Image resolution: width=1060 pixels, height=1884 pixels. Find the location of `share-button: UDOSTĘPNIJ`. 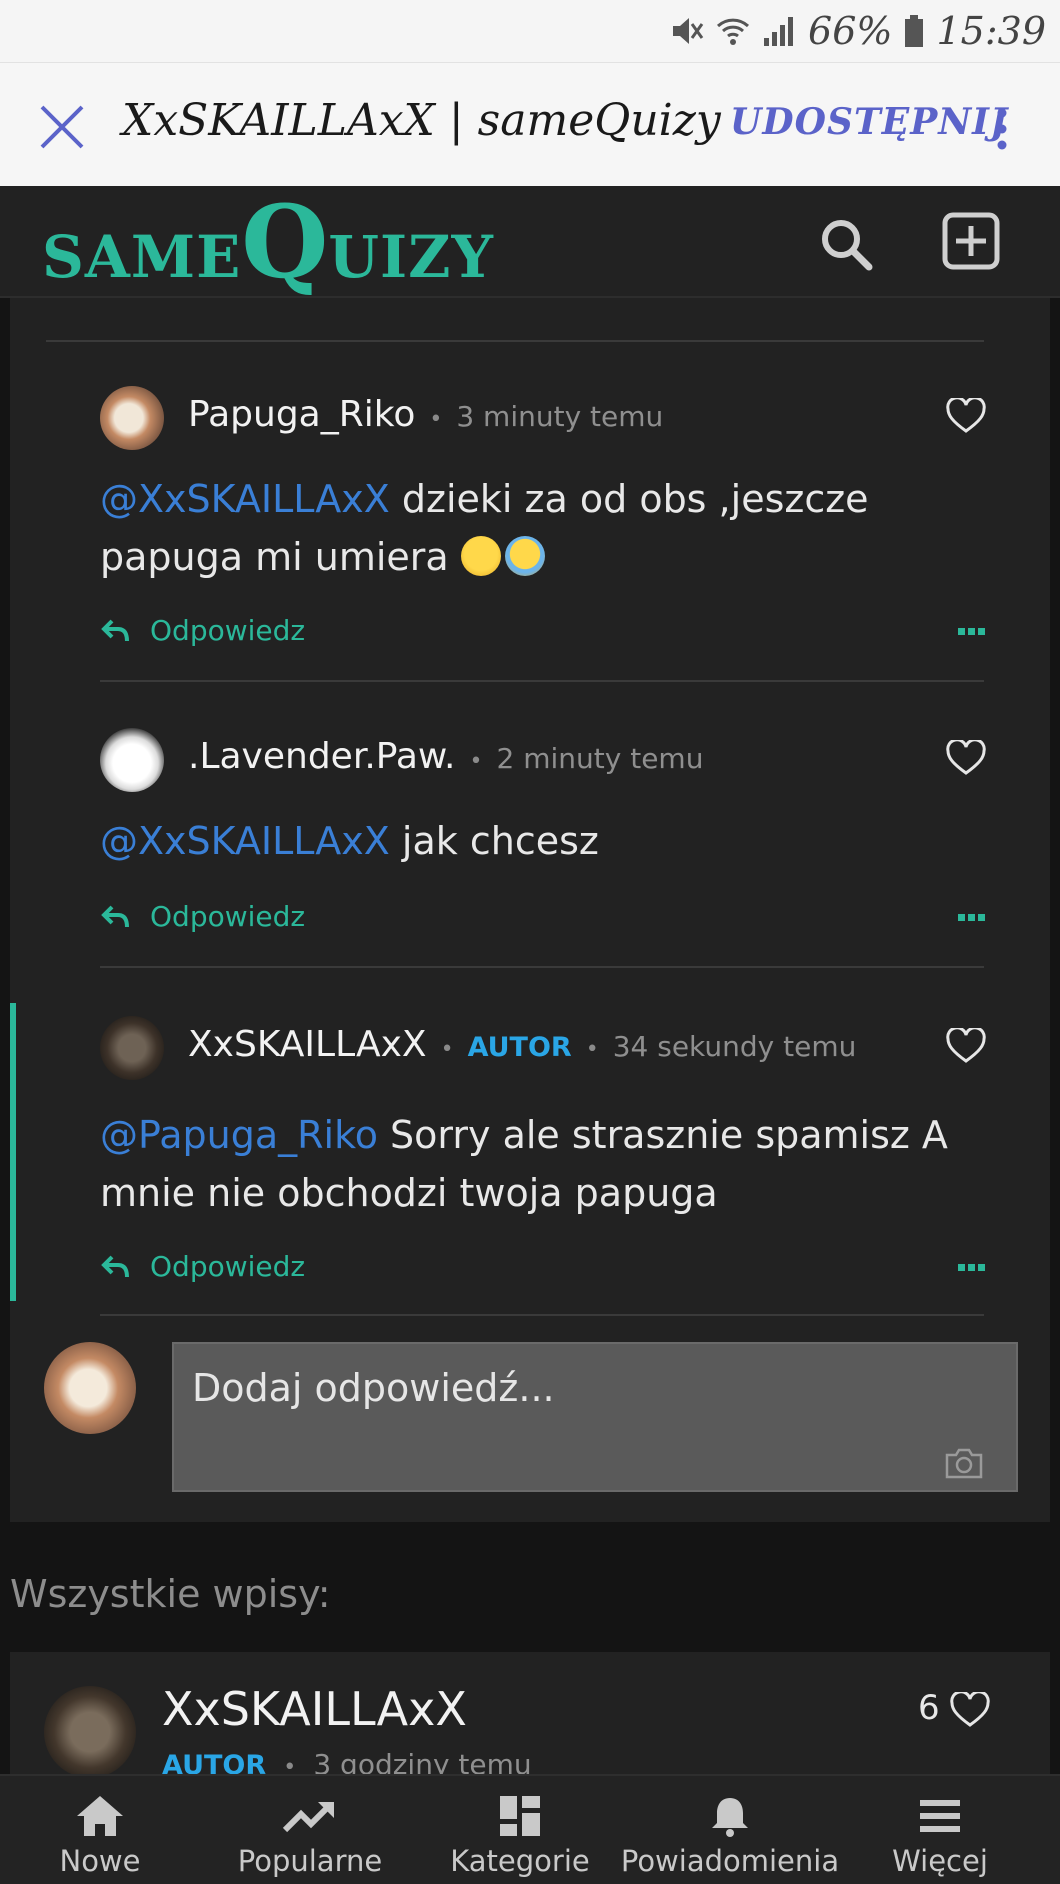

share-button: UDOSTĘPNIJ is located at coordinates (869, 122).